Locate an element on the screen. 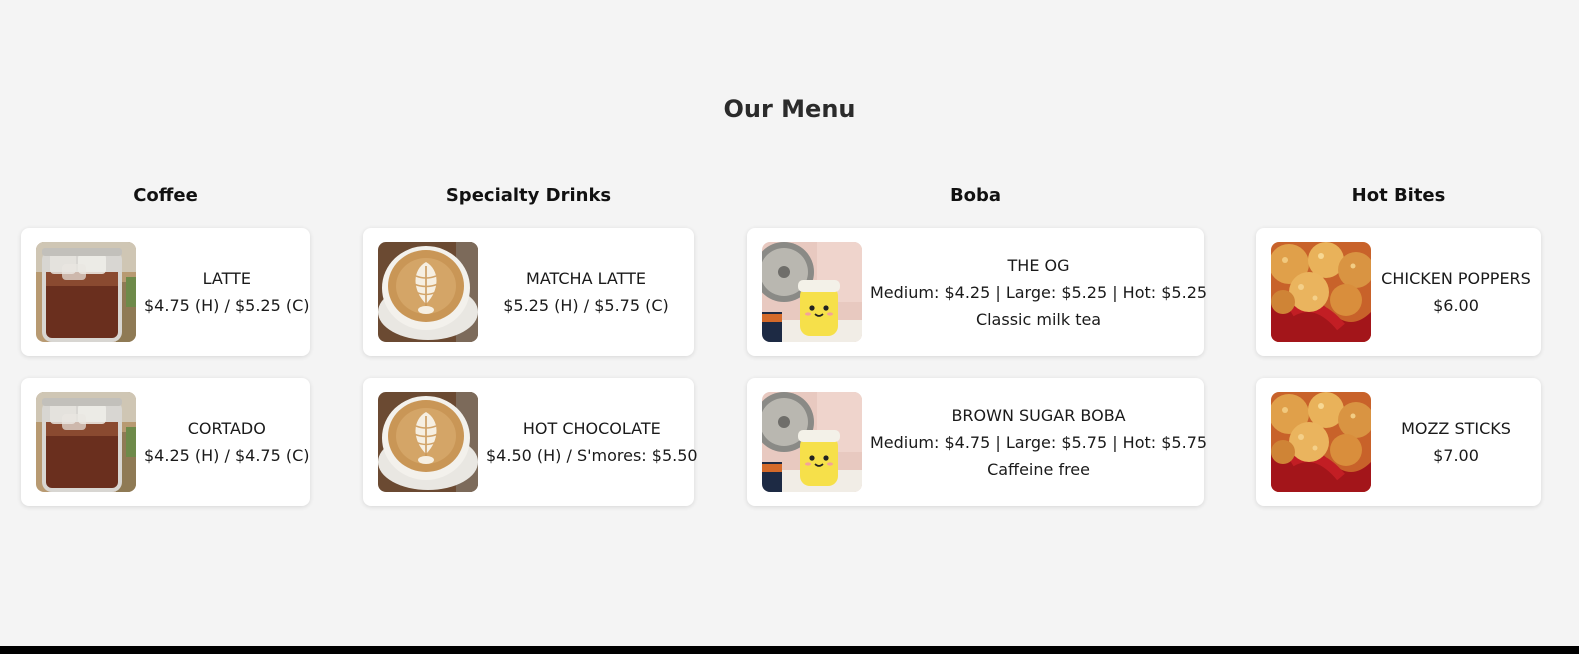 This screenshot has width=1579, height=654. item-name: LATTE is located at coordinates (226, 278).